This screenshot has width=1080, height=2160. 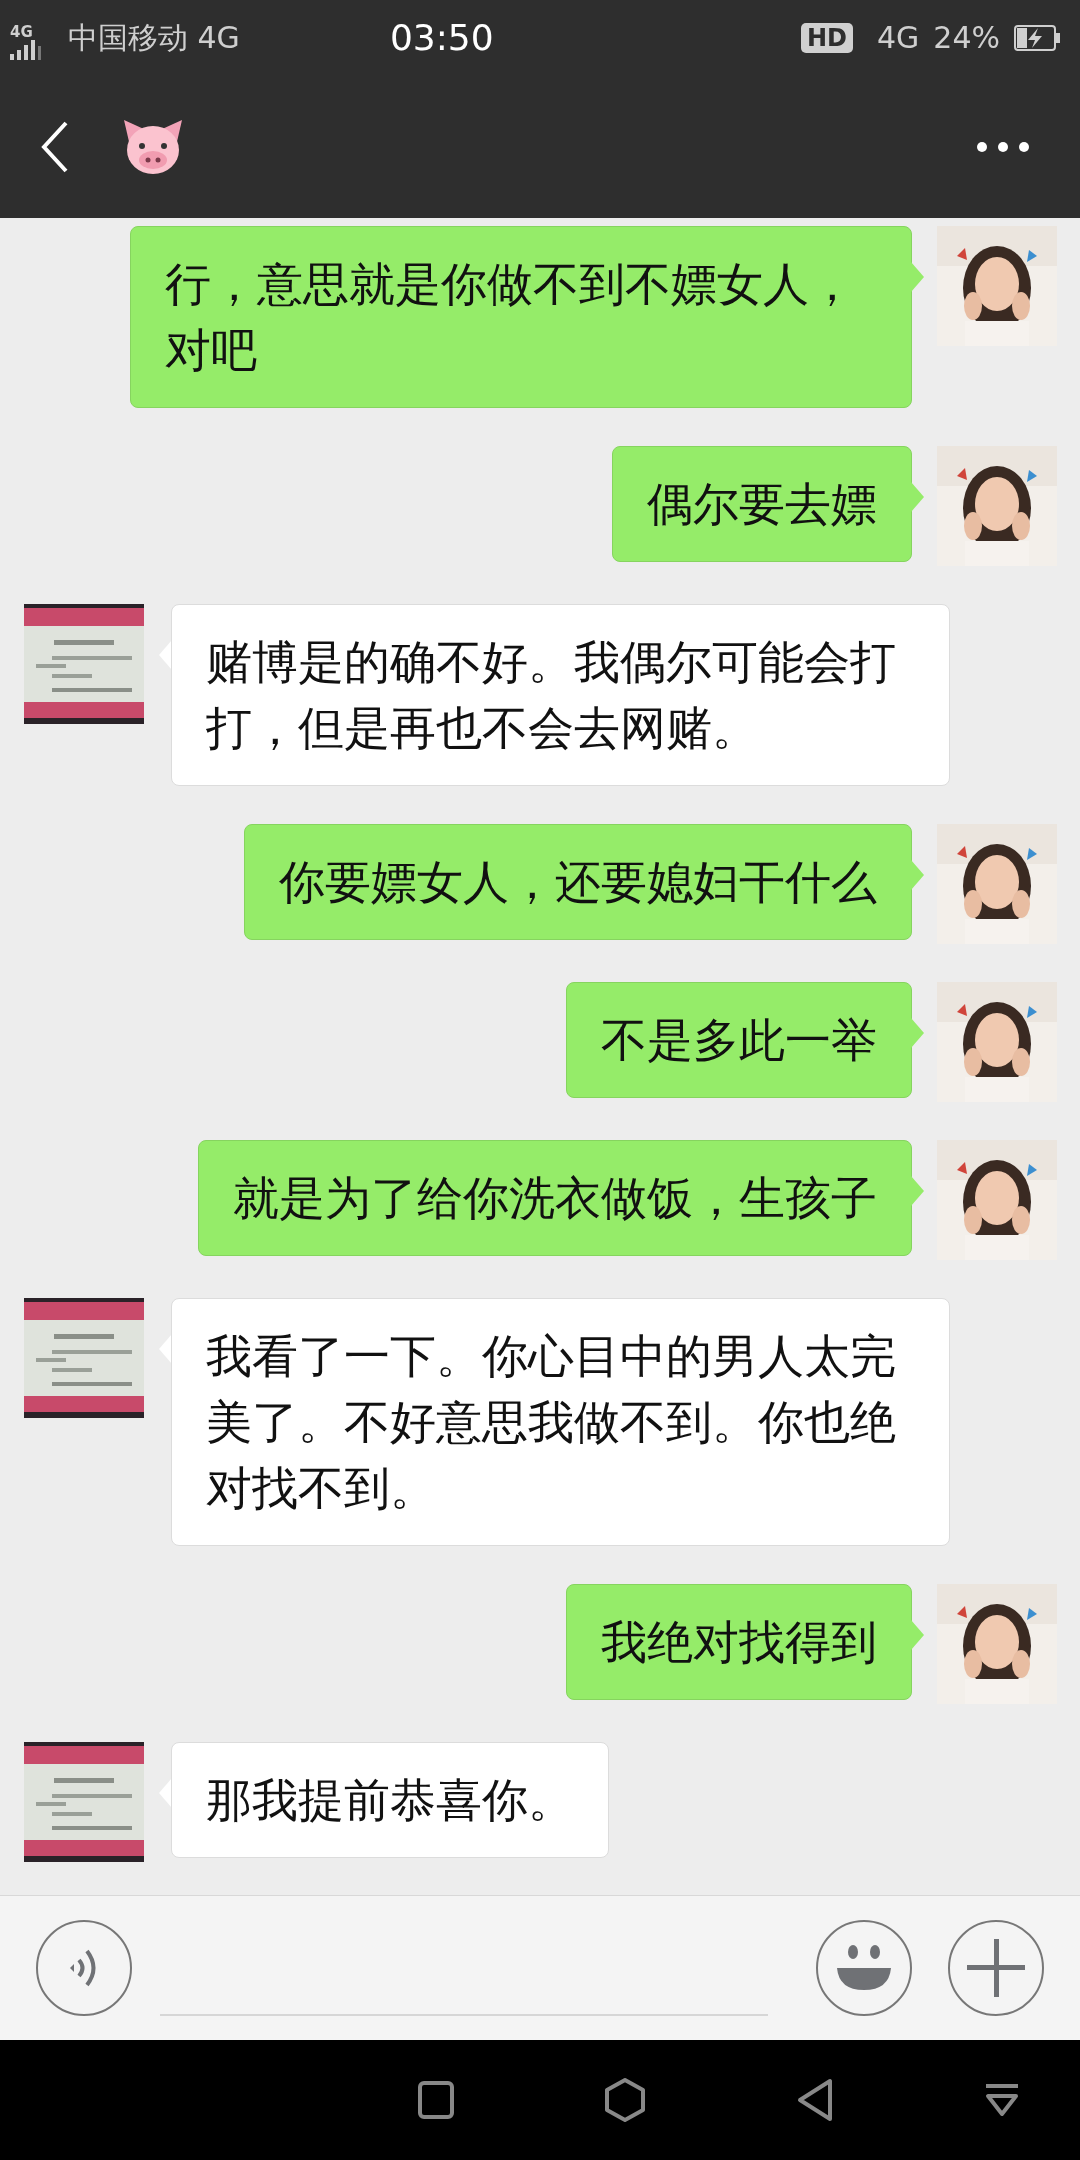 I want to click on sent-message-bubble: 不是多此一举, so click(x=739, y=1040).